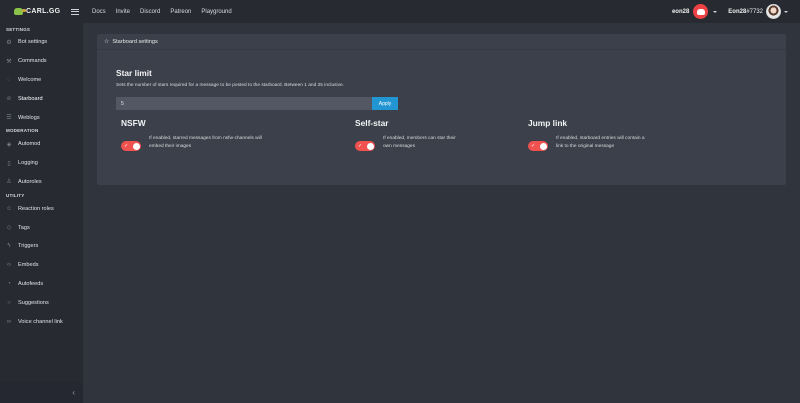 The width and height of the screenshot is (800, 403). I want to click on sidebar-item-suggestions: ○ Suggestions, so click(41, 302).